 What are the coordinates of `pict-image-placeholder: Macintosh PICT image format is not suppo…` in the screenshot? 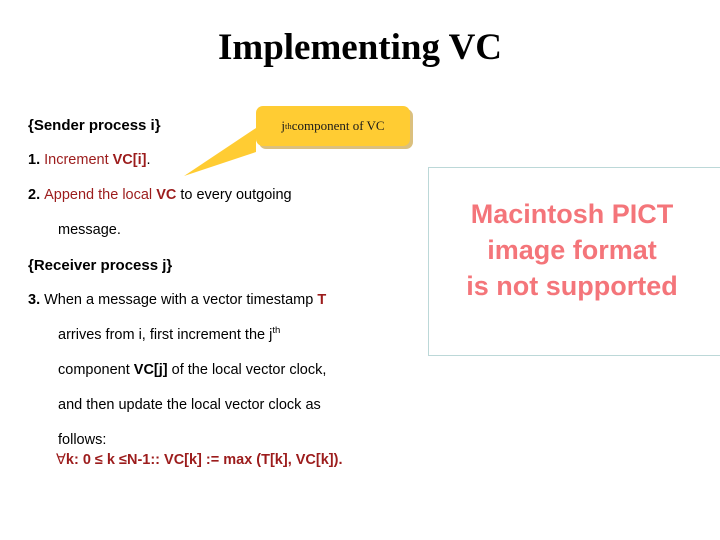 It's located at (574, 261).